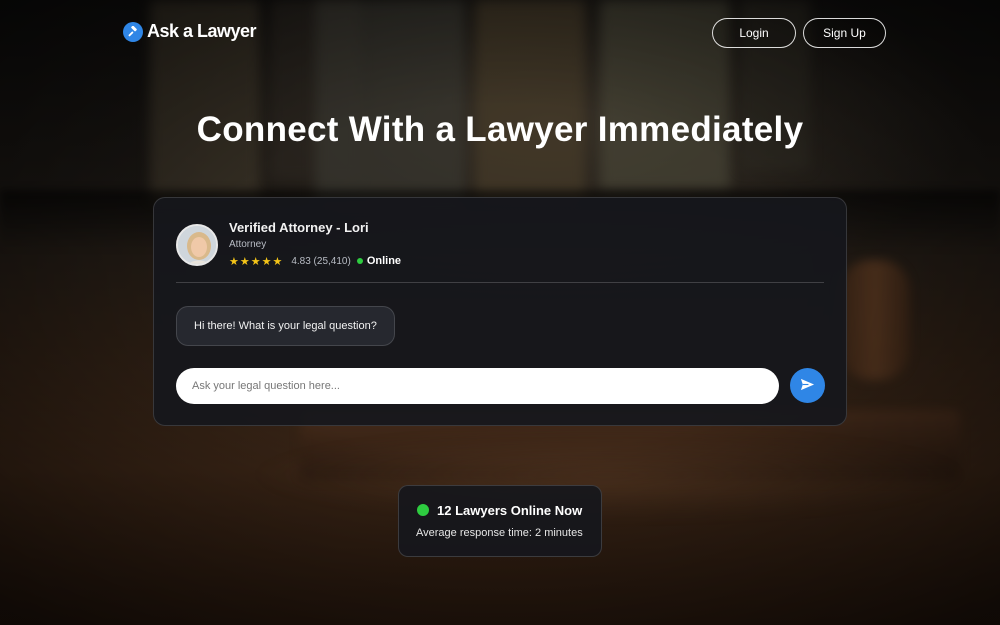  What do you see at coordinates (197, 245) in the screenshot?
I see `attorney-avatar` at bounding box center [197, 245].